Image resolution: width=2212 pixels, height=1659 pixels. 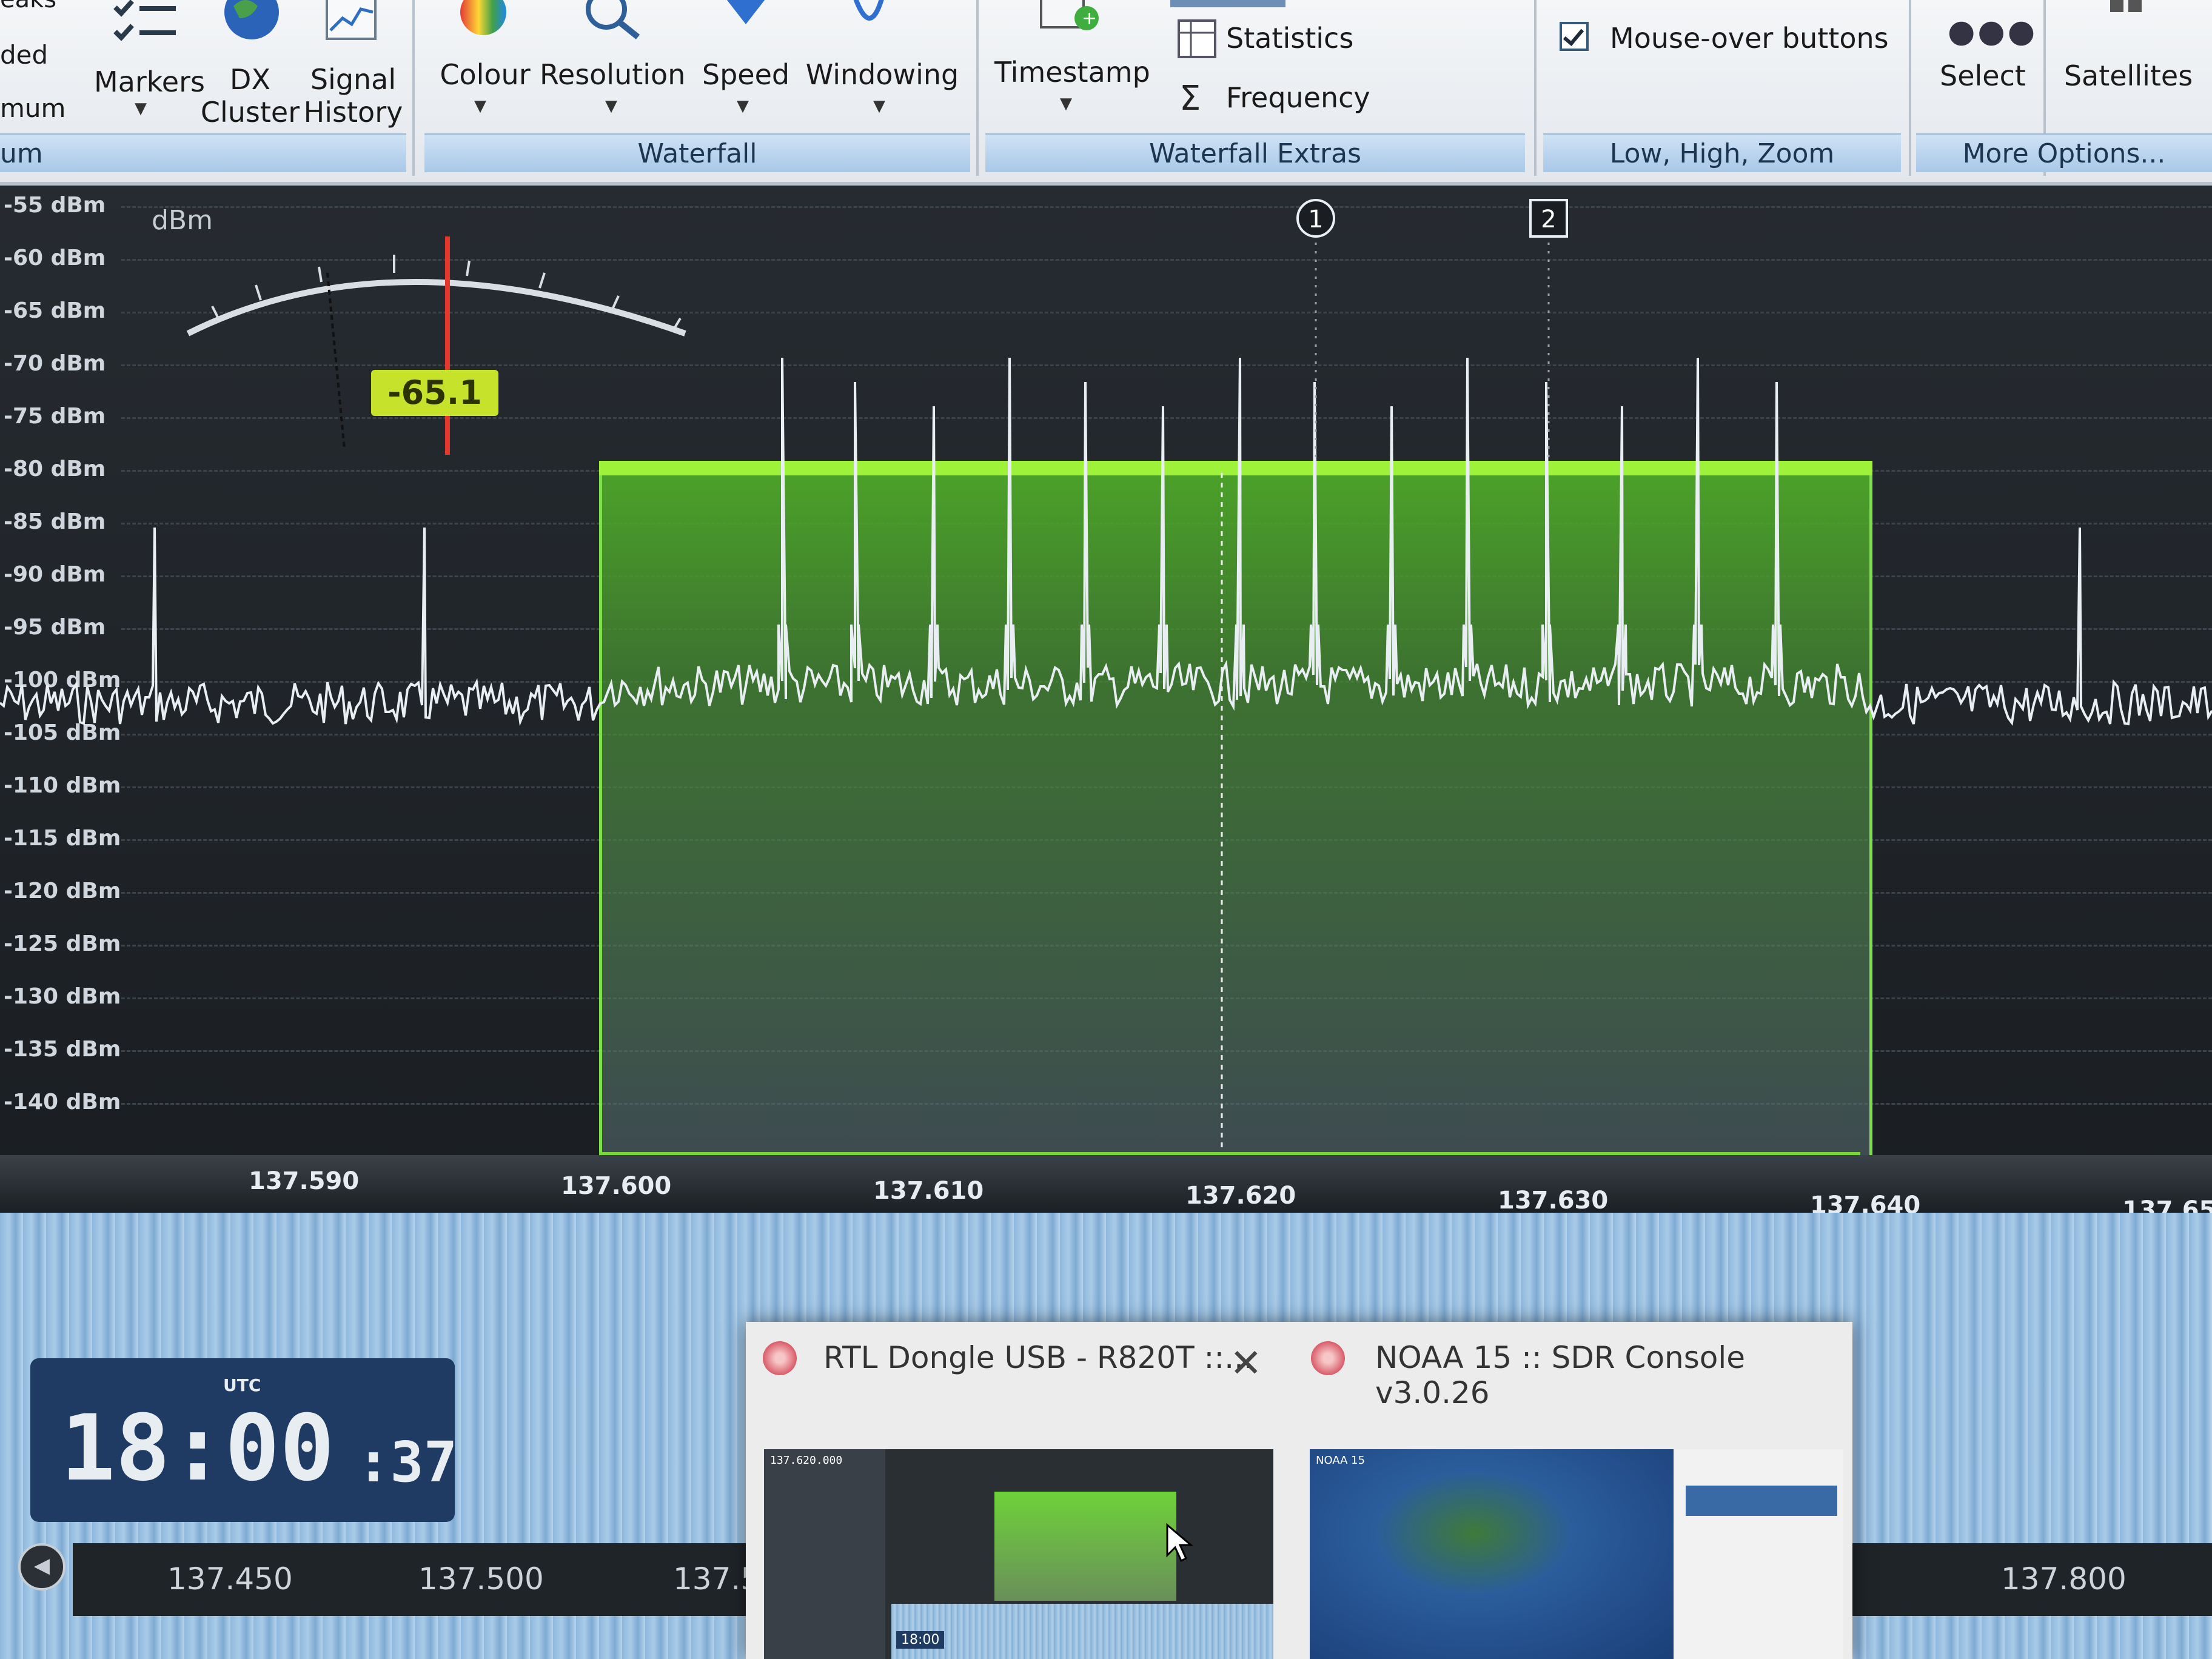 What do you see at coordinates (920, 1640) in the screenshot?
I see `thumb-clock: 18:00` at bounding box center [920, 1640].